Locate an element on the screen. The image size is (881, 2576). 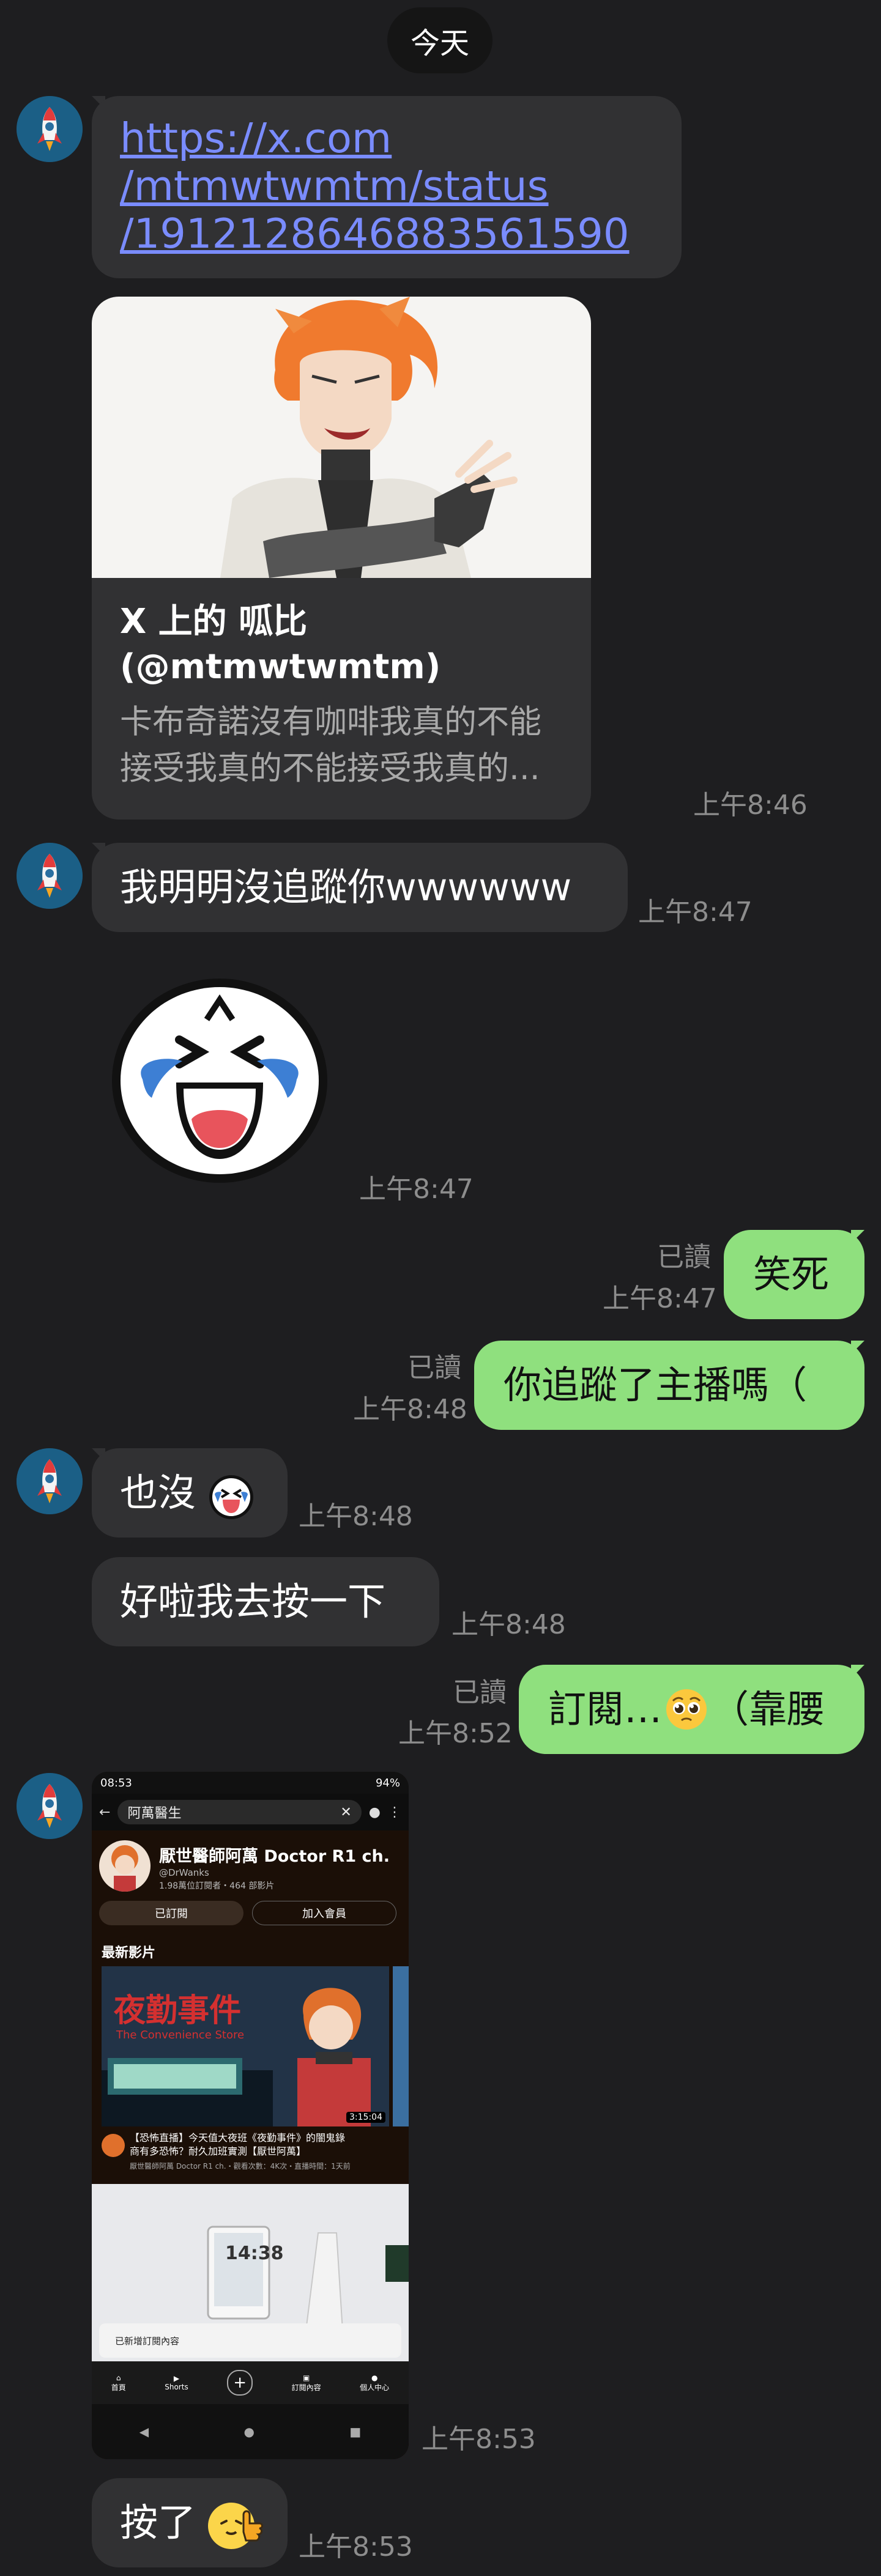
message-bubble: 好啦我去按一下 is located at coordinates (265, 1601).